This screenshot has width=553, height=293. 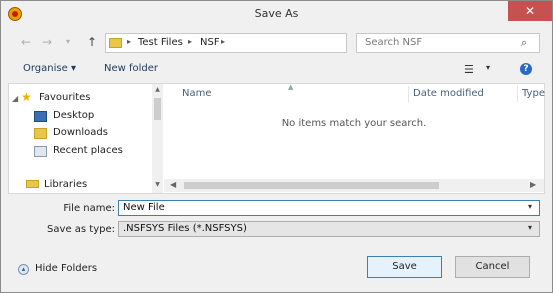 I want to click on scroll-up-icon: ▲, so click(x=157, y=89).